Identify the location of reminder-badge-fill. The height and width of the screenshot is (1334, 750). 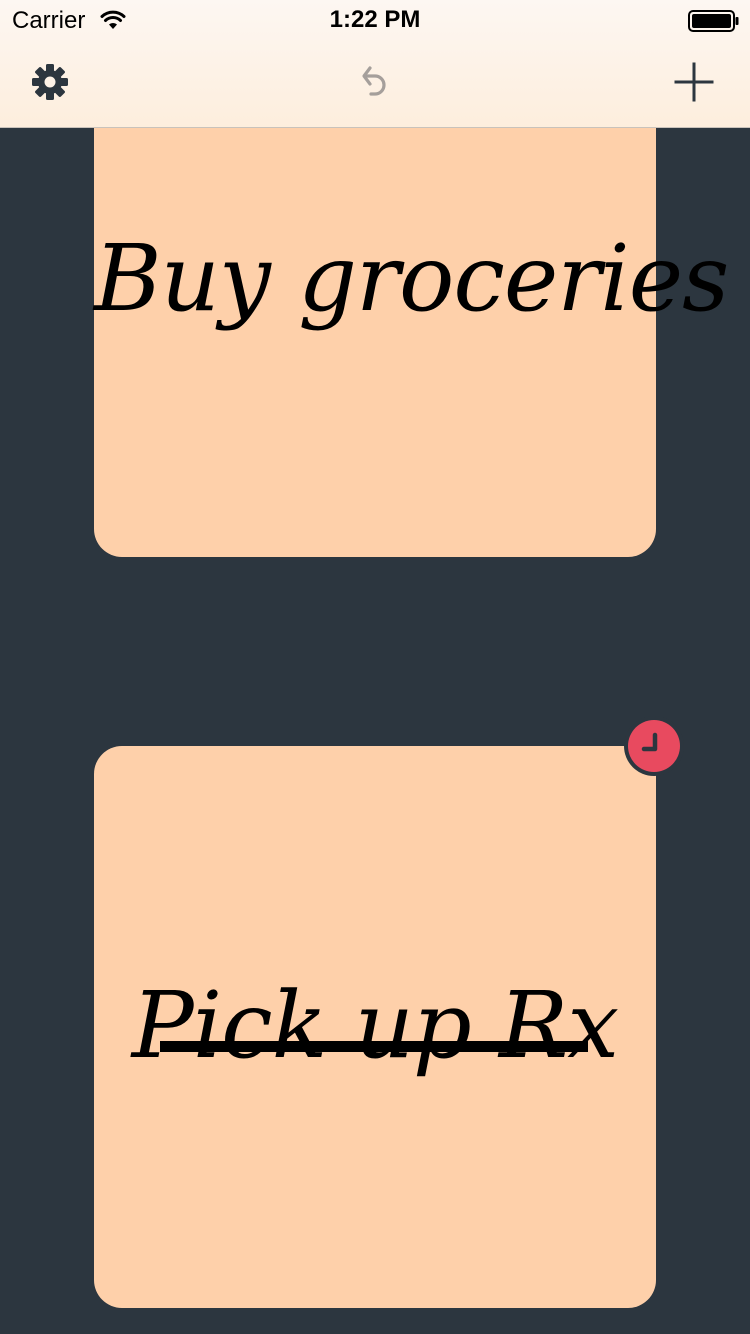
(654, 746).